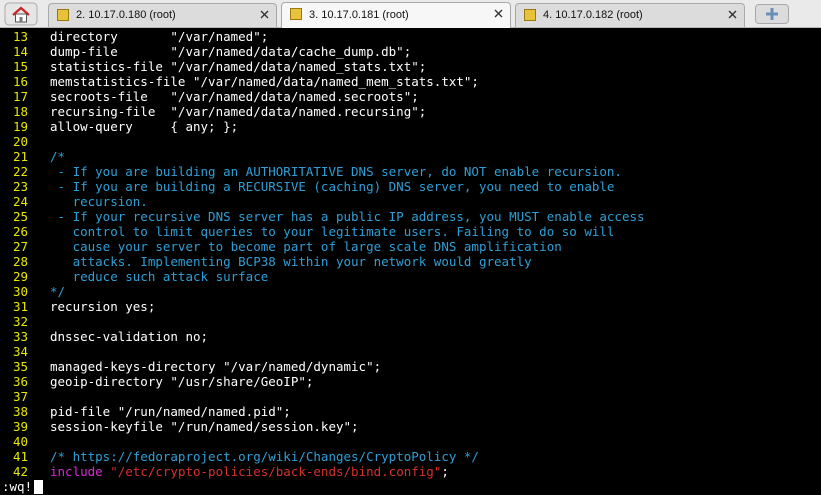 This screenshot has width=821, height=495. What do you see at coordinates (144, 126) in the screenshot?
I see `code-text: allow-query { any; };` at bounding box center [144, 126].